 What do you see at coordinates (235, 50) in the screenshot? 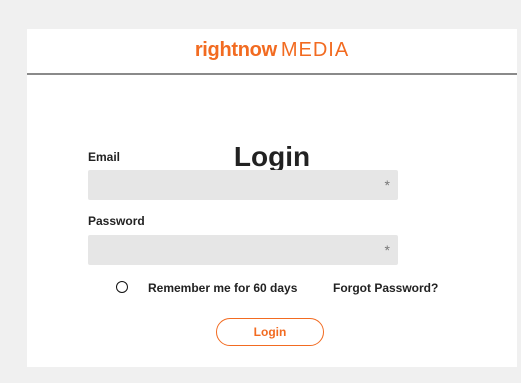
I see `logo-primary-text: rightnow` at bounding box center [235, 50].